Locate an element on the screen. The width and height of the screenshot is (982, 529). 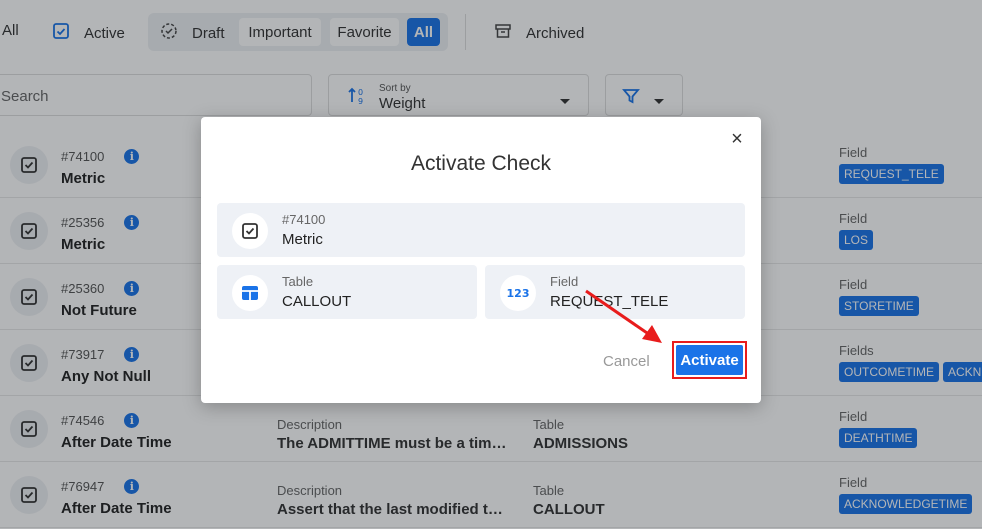
field-value: REQUEST_TELE is located at coordinates (609, 301).